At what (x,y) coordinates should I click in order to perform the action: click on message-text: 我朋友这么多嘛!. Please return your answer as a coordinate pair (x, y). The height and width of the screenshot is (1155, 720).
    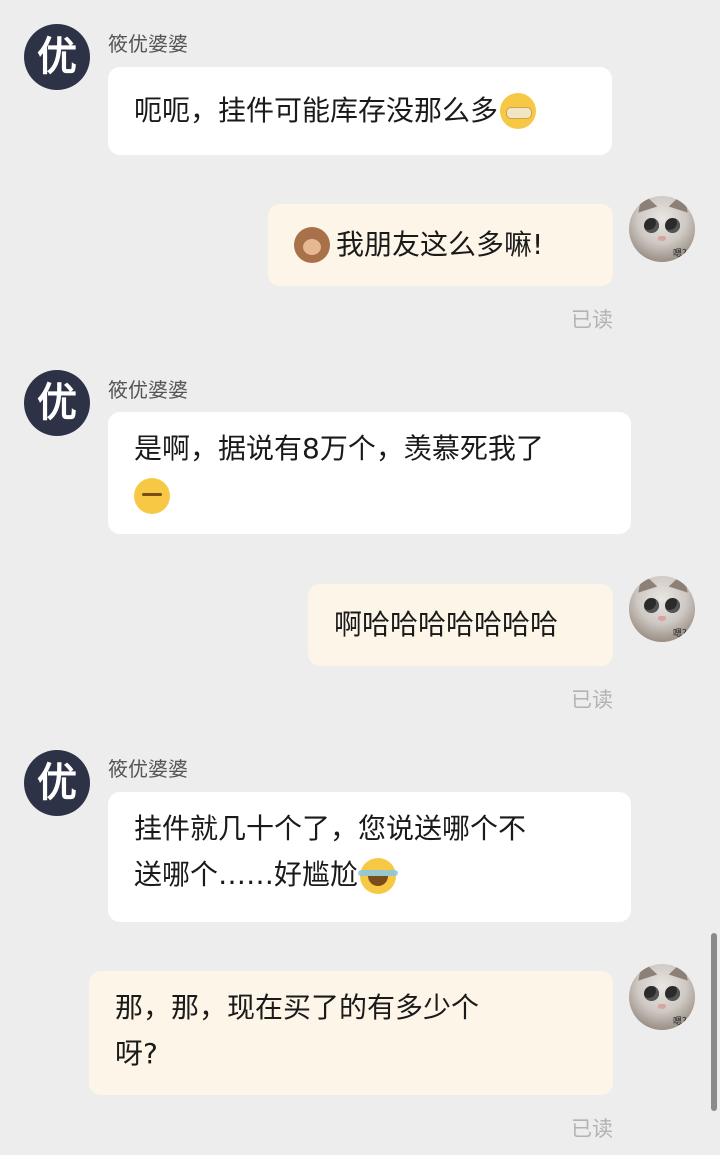
    Looking at the image, I should click on (440, 244).